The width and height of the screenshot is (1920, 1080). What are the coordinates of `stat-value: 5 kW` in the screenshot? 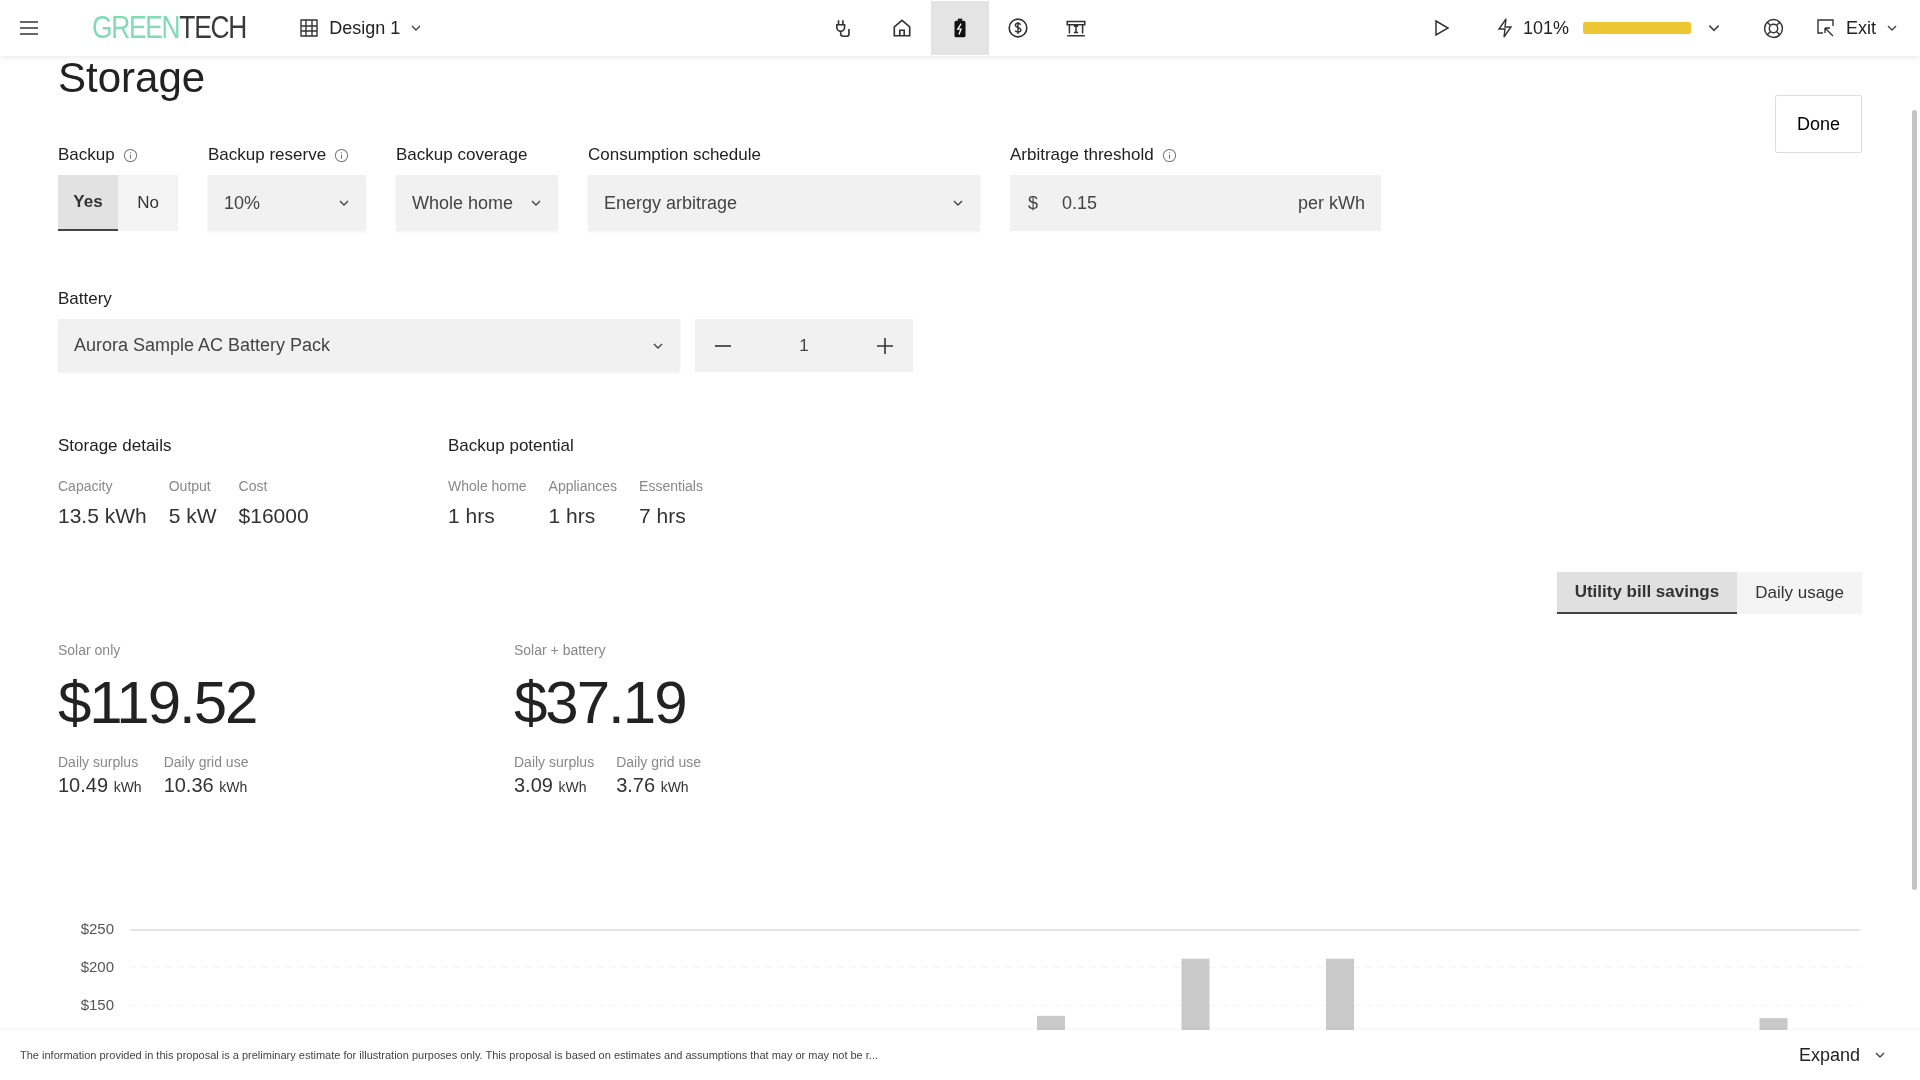 It's located at (192, 516).